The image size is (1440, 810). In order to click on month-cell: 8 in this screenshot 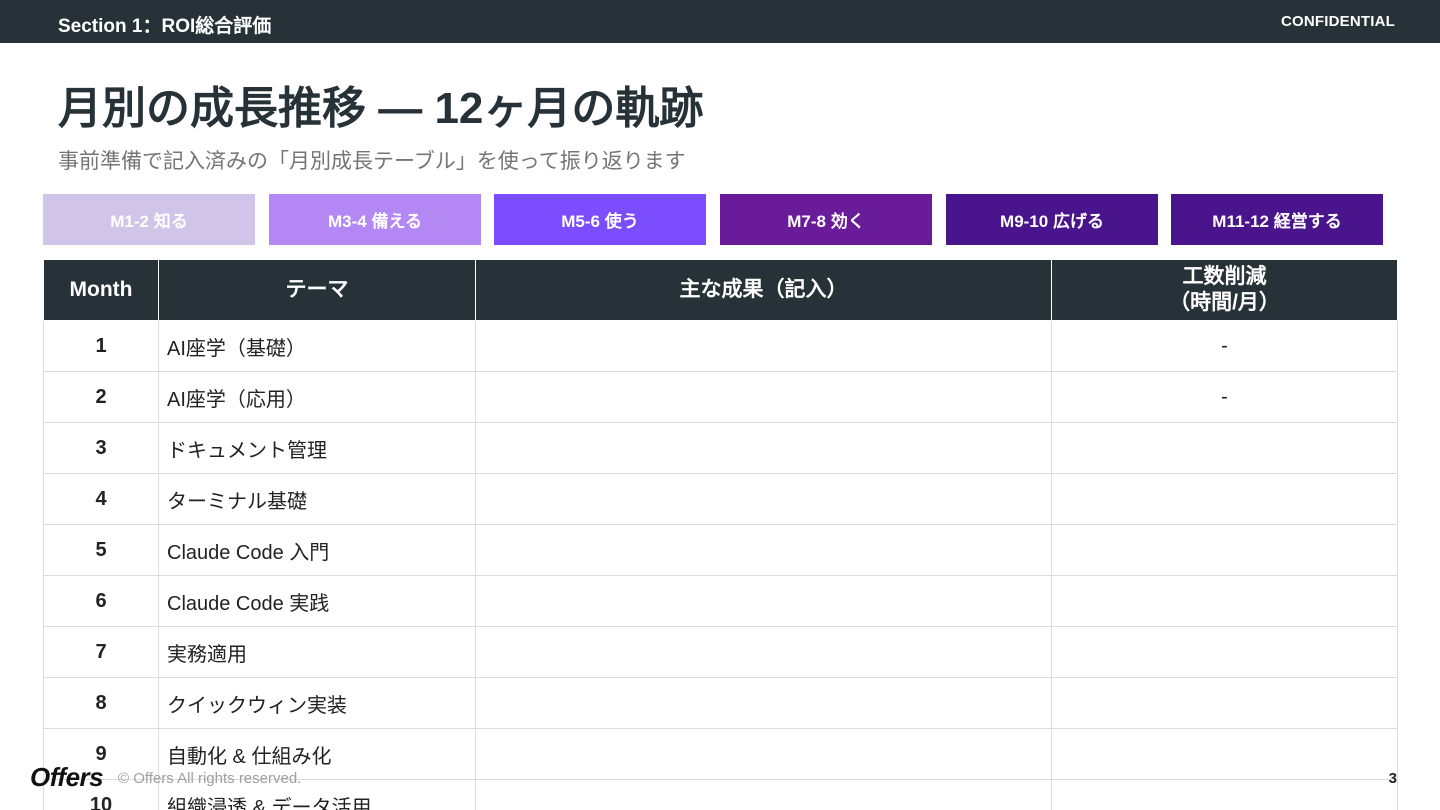, I will do `click(101, 703)`.